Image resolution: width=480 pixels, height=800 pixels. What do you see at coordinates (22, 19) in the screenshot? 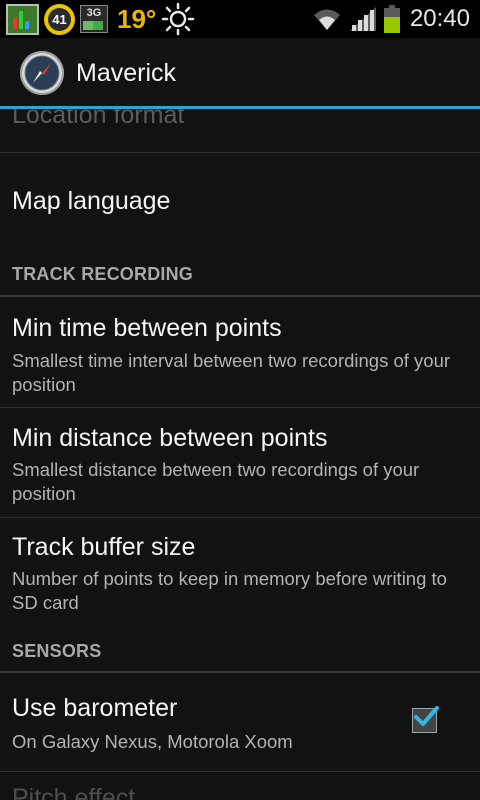
I see `chart-app-icon` at bounding box center [22, 19].